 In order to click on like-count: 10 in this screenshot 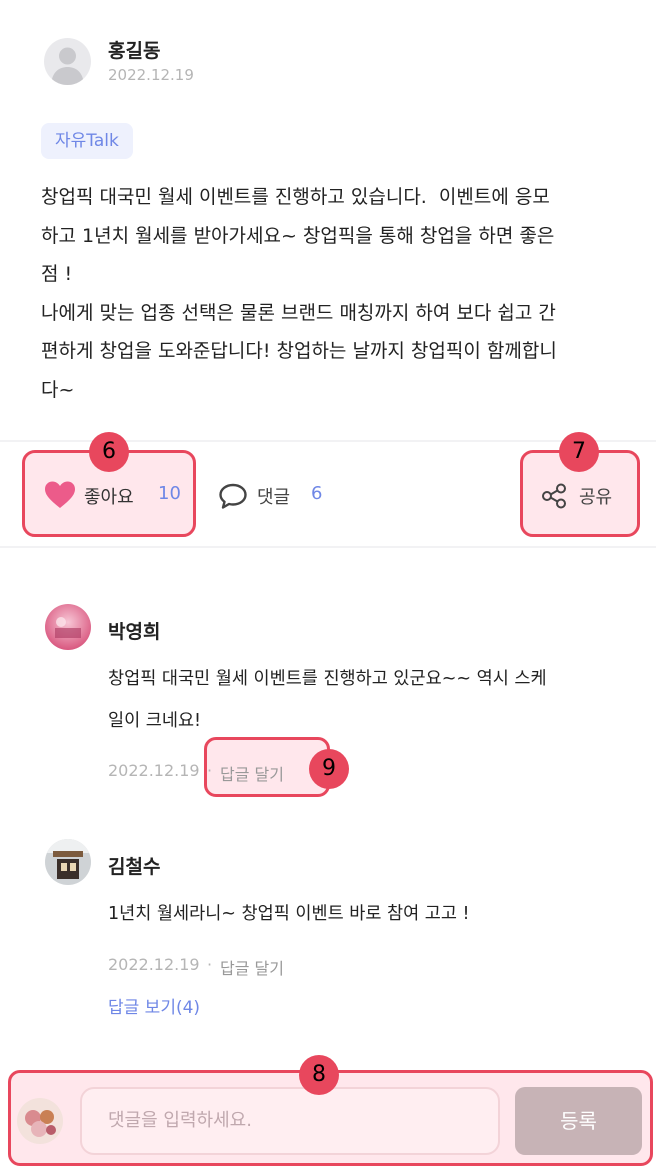, I will do `click(169, 493)`.